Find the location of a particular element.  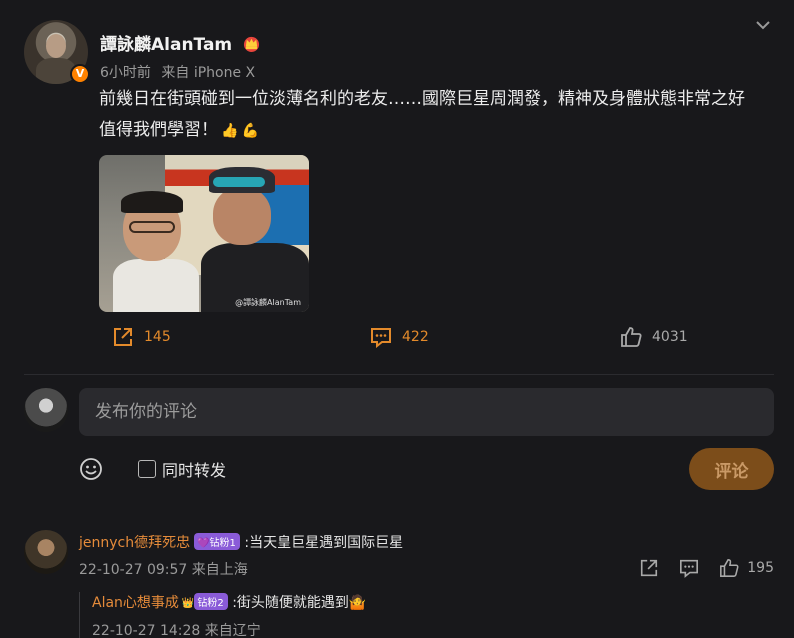

repost-also-toggle: 同时转发 is located at coordinates (182, 469).